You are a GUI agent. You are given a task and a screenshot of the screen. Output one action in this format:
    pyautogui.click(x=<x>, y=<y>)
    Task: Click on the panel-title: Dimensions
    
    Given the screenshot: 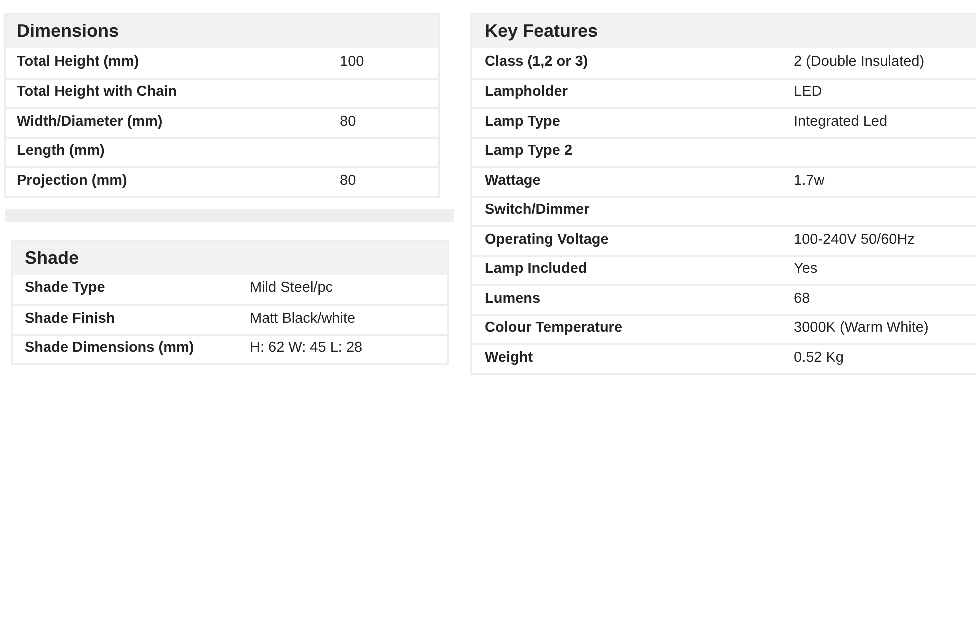 What is the action you would take?
    pyautogui.click(x=222, y=31)
    